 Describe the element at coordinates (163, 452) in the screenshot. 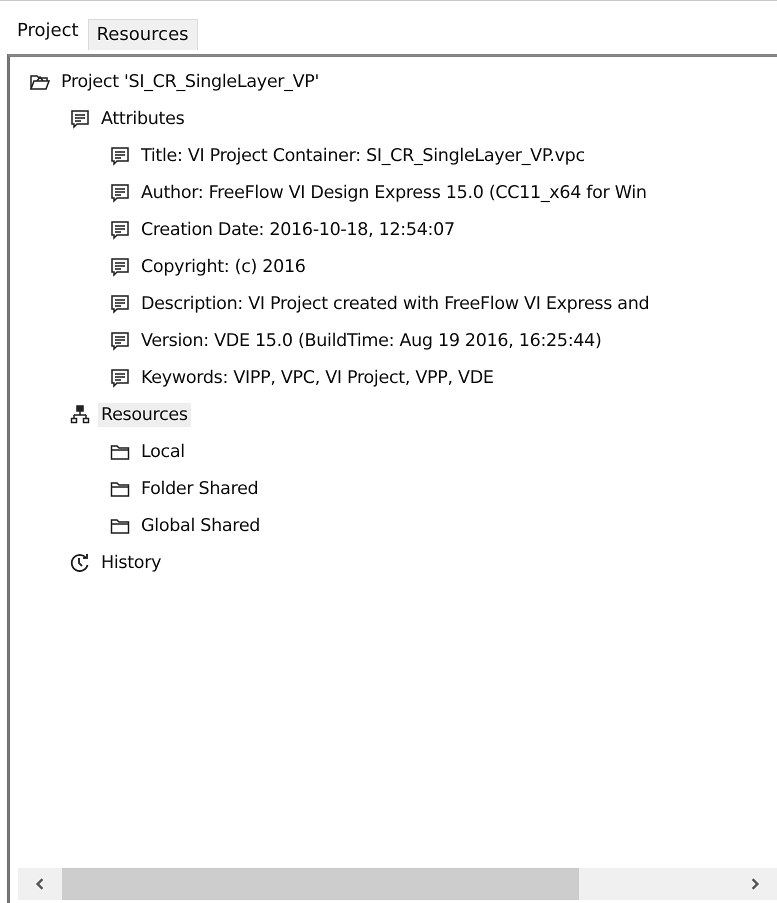

I see `tree-item: Local` at that location.